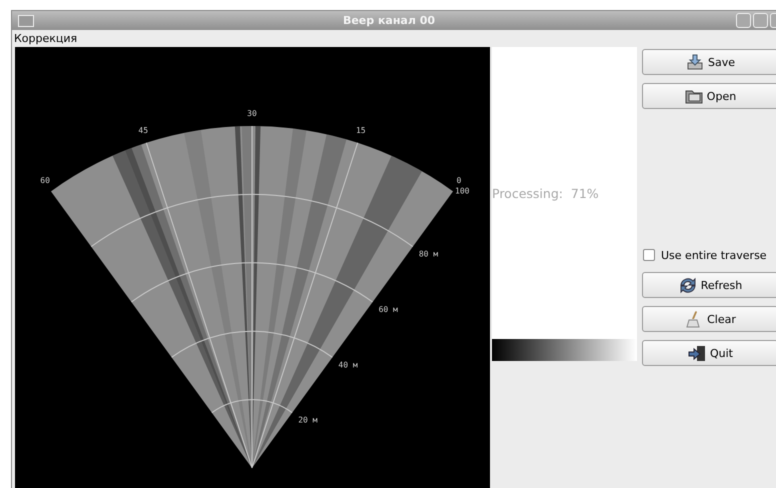  I want to click on window-title: Веер канал 00, so click(389, 20).